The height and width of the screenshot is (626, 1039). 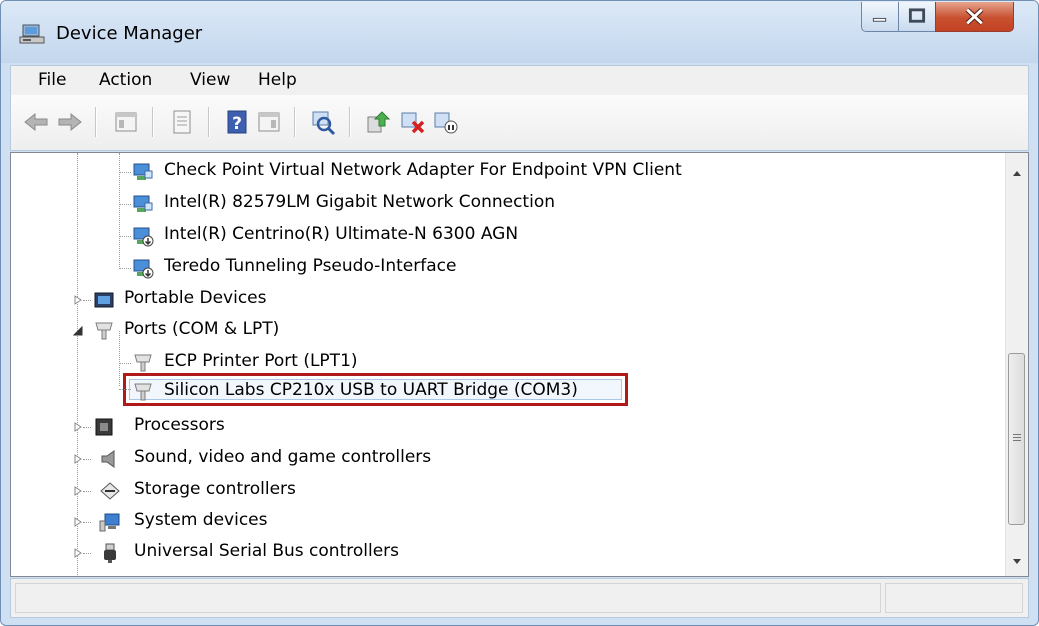 I want to click on status-pane-main, so click(x=448, y=598).